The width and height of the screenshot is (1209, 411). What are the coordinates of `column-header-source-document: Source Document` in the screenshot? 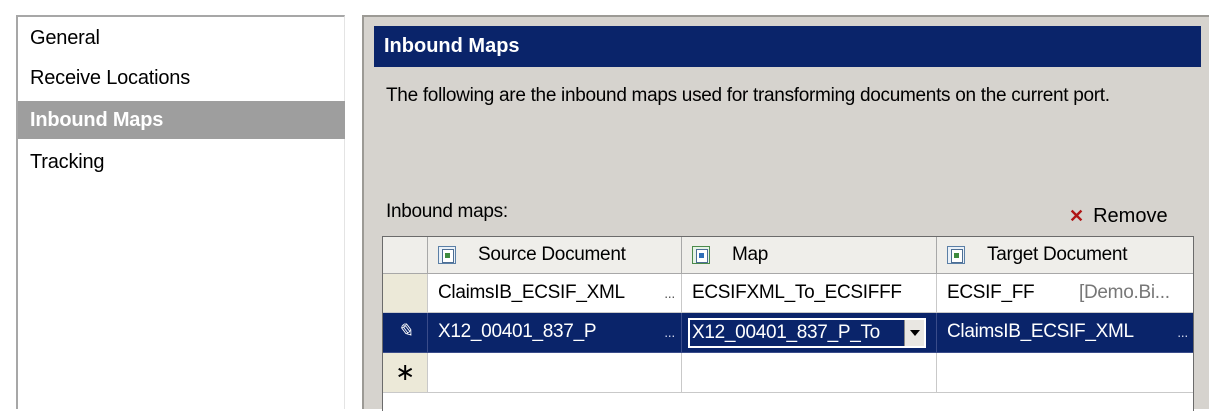 It's located at (555, 255).